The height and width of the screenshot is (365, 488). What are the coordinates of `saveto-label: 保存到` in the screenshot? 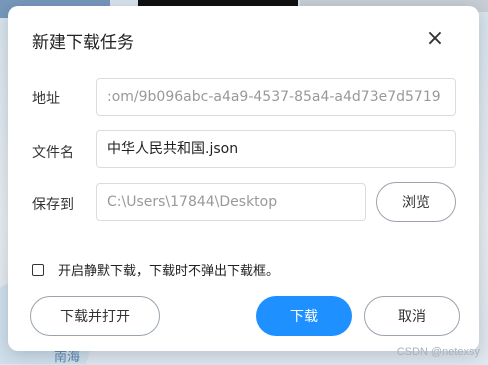 It's located at (53, 205).